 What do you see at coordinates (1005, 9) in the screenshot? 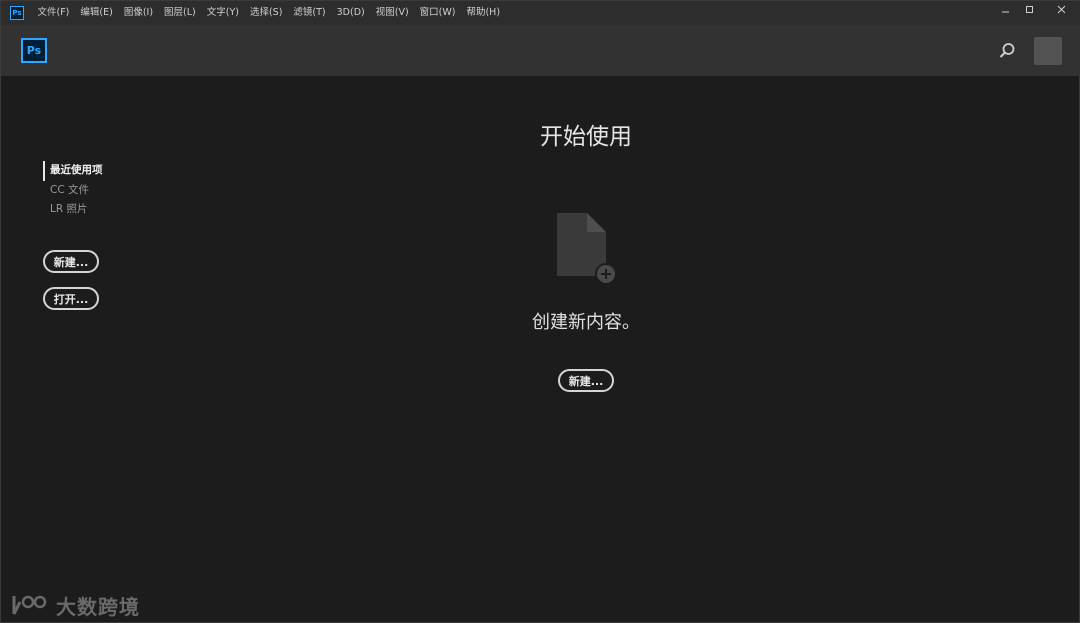
I see `minimize-icon` at bounding box center [1005, 9].